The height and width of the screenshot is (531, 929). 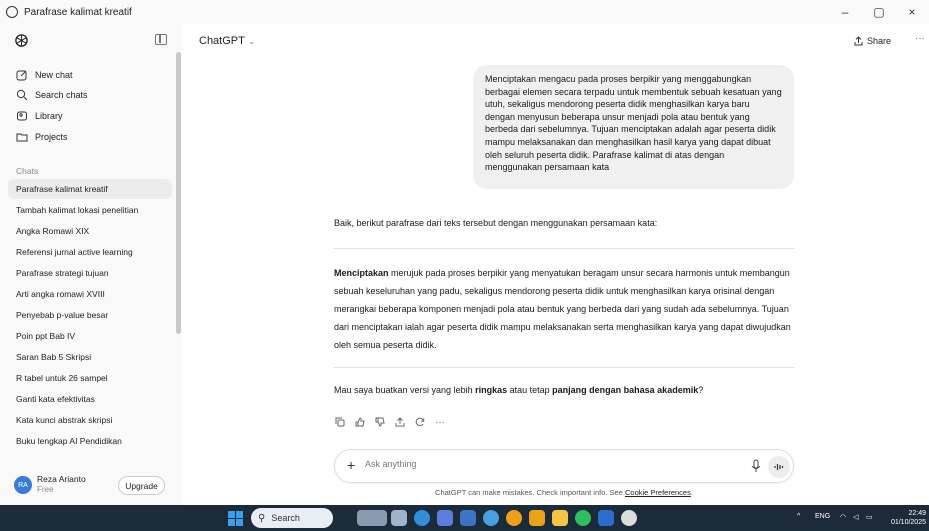 I want to click on avatar: RA, so click(x=23, y=485).